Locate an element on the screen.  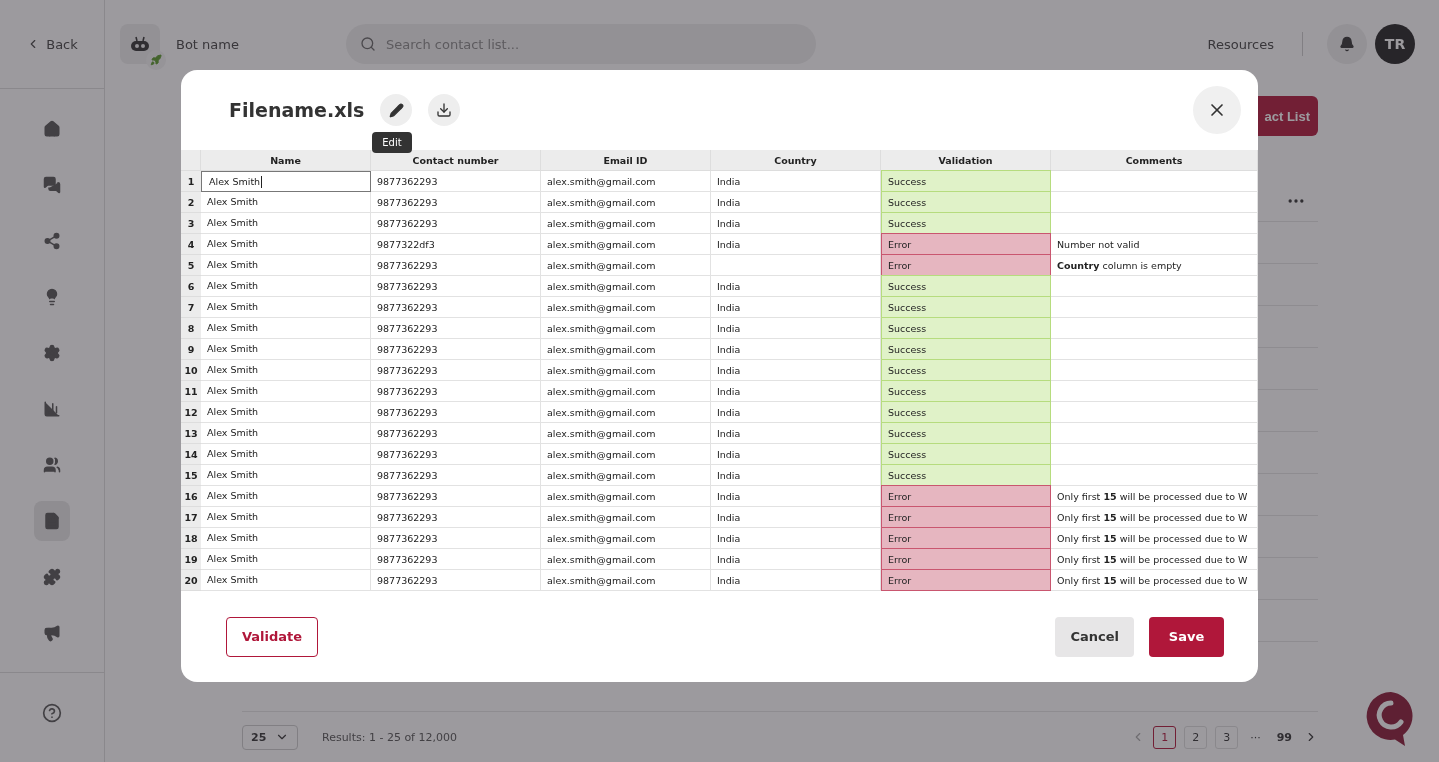
validate-button: Validate is located at coordinates (272, 636).